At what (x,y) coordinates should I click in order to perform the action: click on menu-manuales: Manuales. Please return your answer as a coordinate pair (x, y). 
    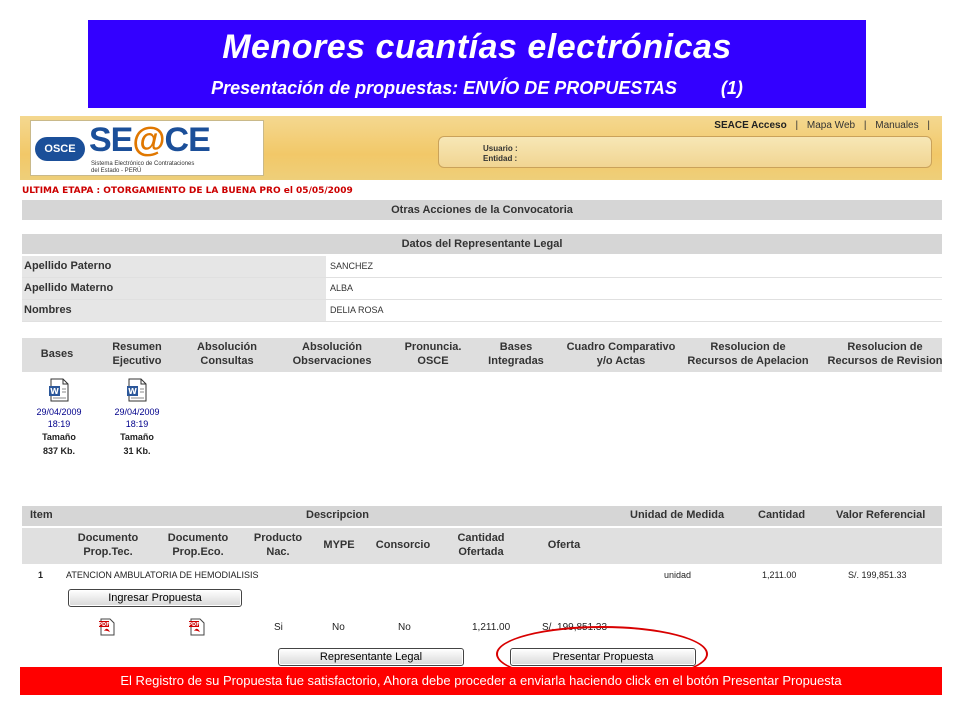
    Looking at the image, I should click on (896, 125).